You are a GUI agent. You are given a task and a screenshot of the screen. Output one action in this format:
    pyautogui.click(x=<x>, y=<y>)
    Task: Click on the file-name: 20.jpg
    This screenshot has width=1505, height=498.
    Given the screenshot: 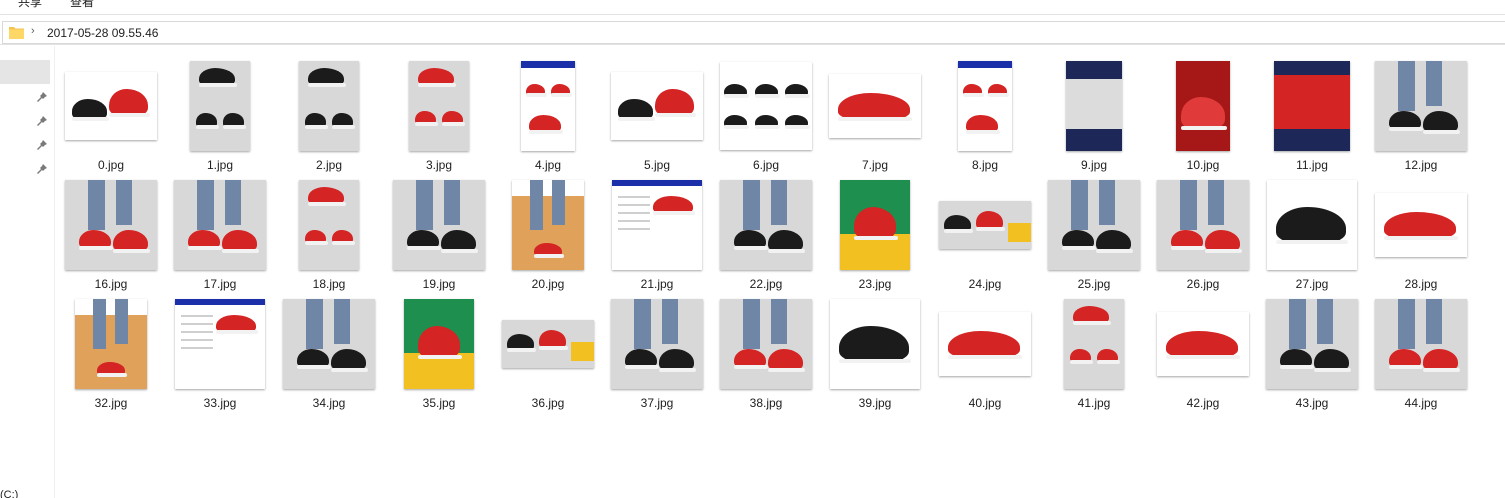 What is the action you would take?
    pyautogui.click(x=548, y=284)
    